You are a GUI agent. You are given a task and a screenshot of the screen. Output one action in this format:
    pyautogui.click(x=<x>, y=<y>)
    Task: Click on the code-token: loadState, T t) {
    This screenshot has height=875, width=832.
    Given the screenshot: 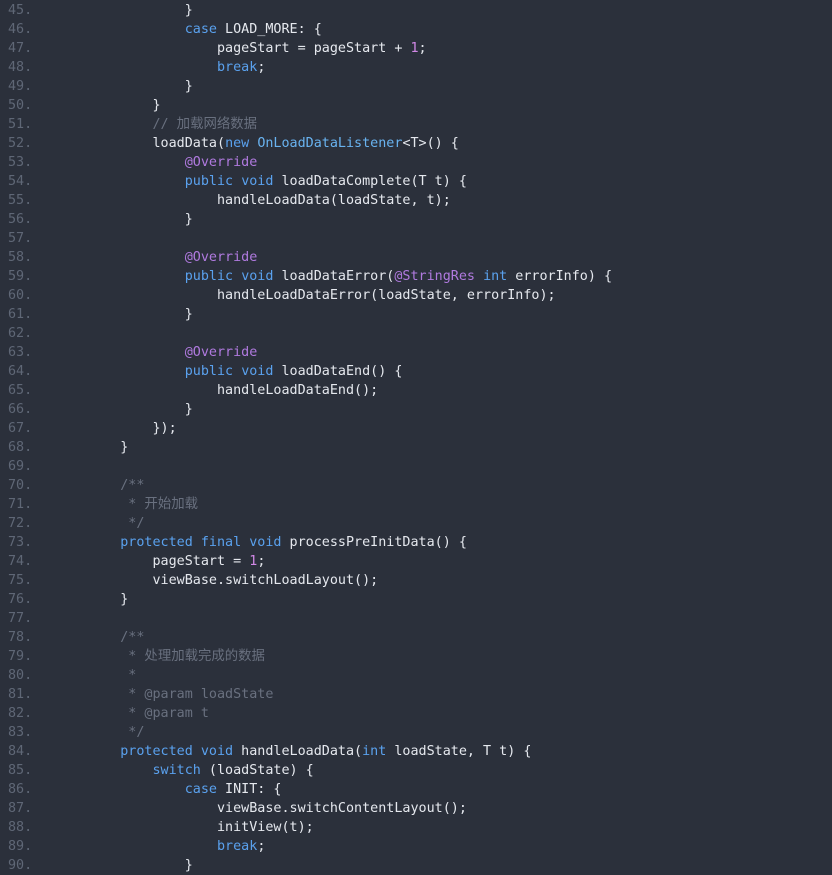 What is the action you would take?
    pyautogui.click(x=459, y=751)
    